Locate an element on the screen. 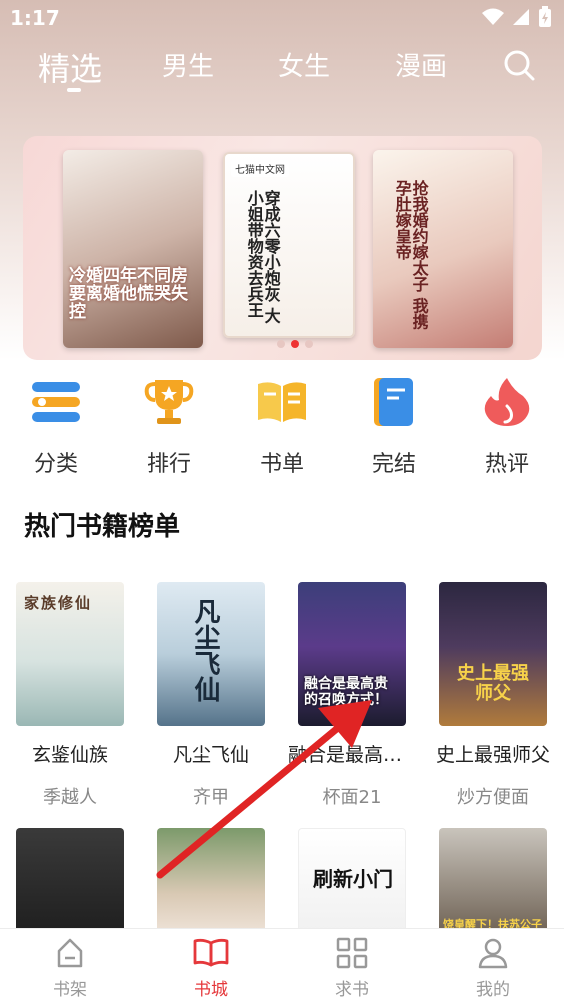 The image size is (564, 1004). bookshelf-icon is located at coordinates (70, 953).